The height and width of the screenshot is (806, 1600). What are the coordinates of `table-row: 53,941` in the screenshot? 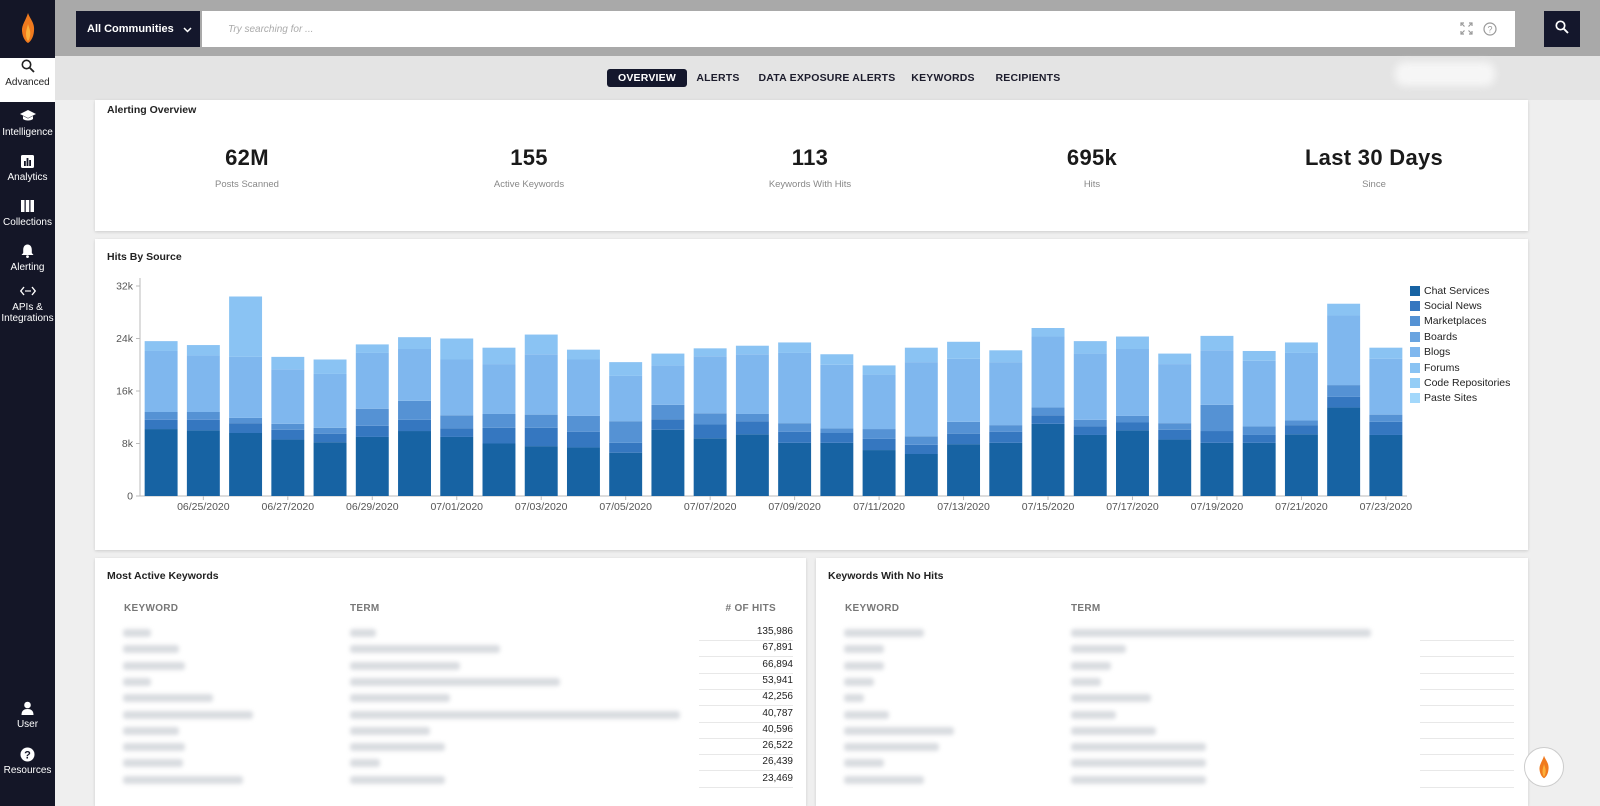 It's located at (450, 682).